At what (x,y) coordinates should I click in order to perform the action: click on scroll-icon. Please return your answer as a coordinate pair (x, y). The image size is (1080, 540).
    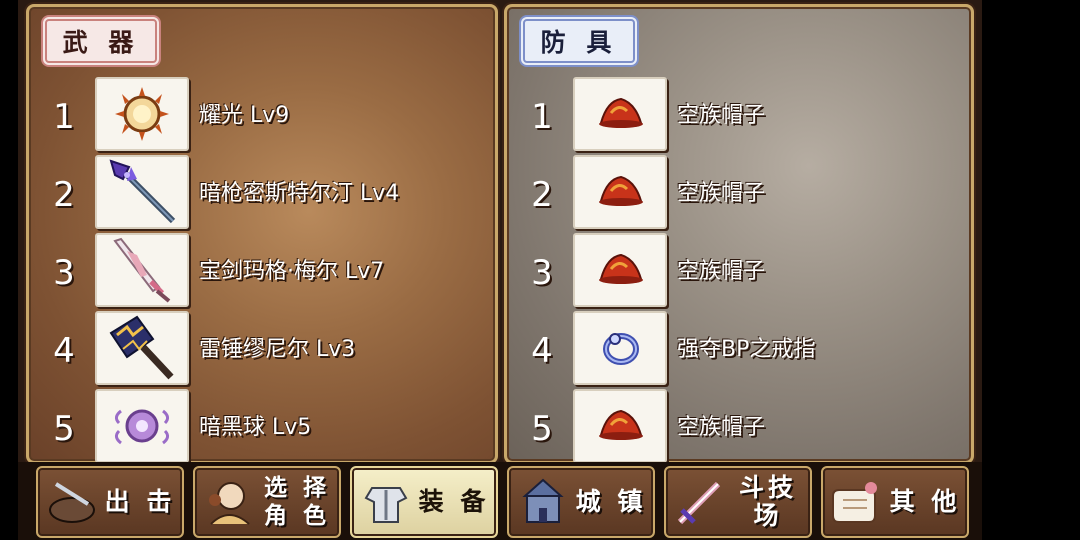
    Looking at the image, I should click on (854, 502).